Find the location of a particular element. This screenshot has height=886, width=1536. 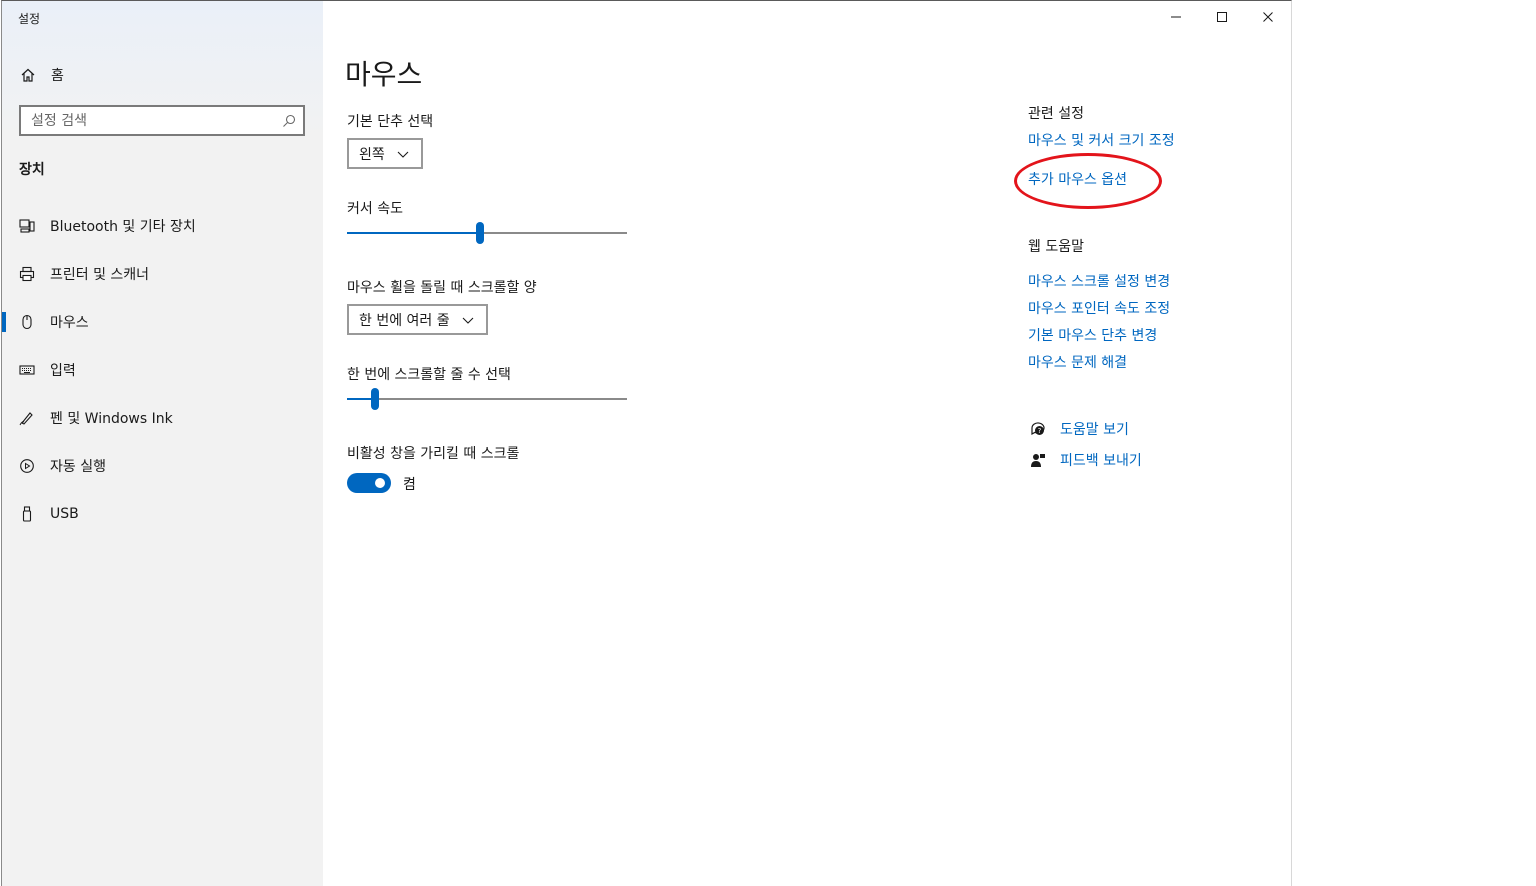

printer-icon is located at coordinates (27, 274).